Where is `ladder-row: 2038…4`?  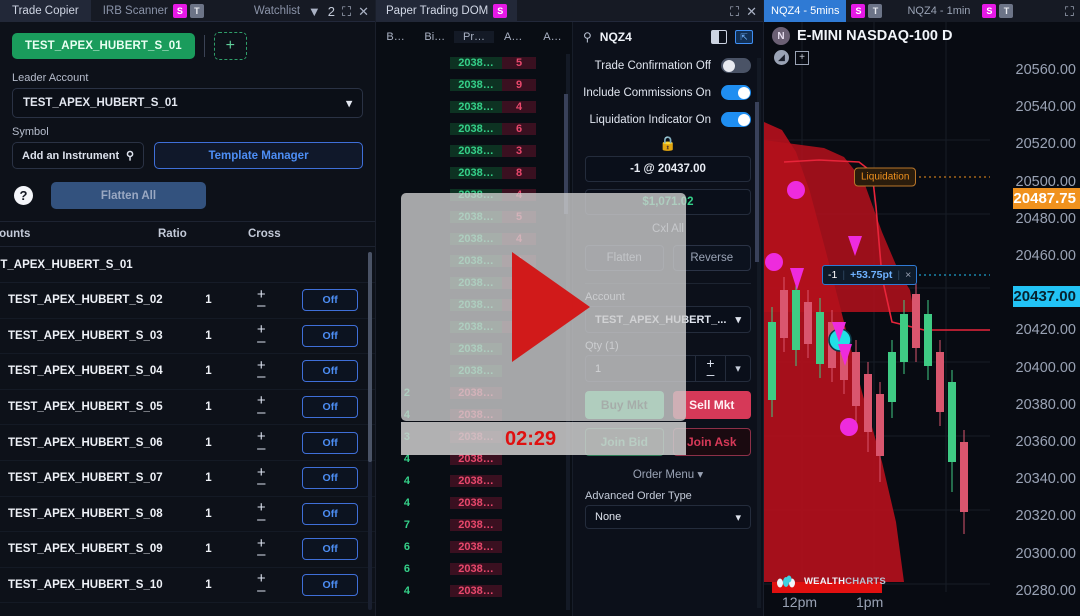 ladder-row: 2038…4 is located at coordinates (474, 107).